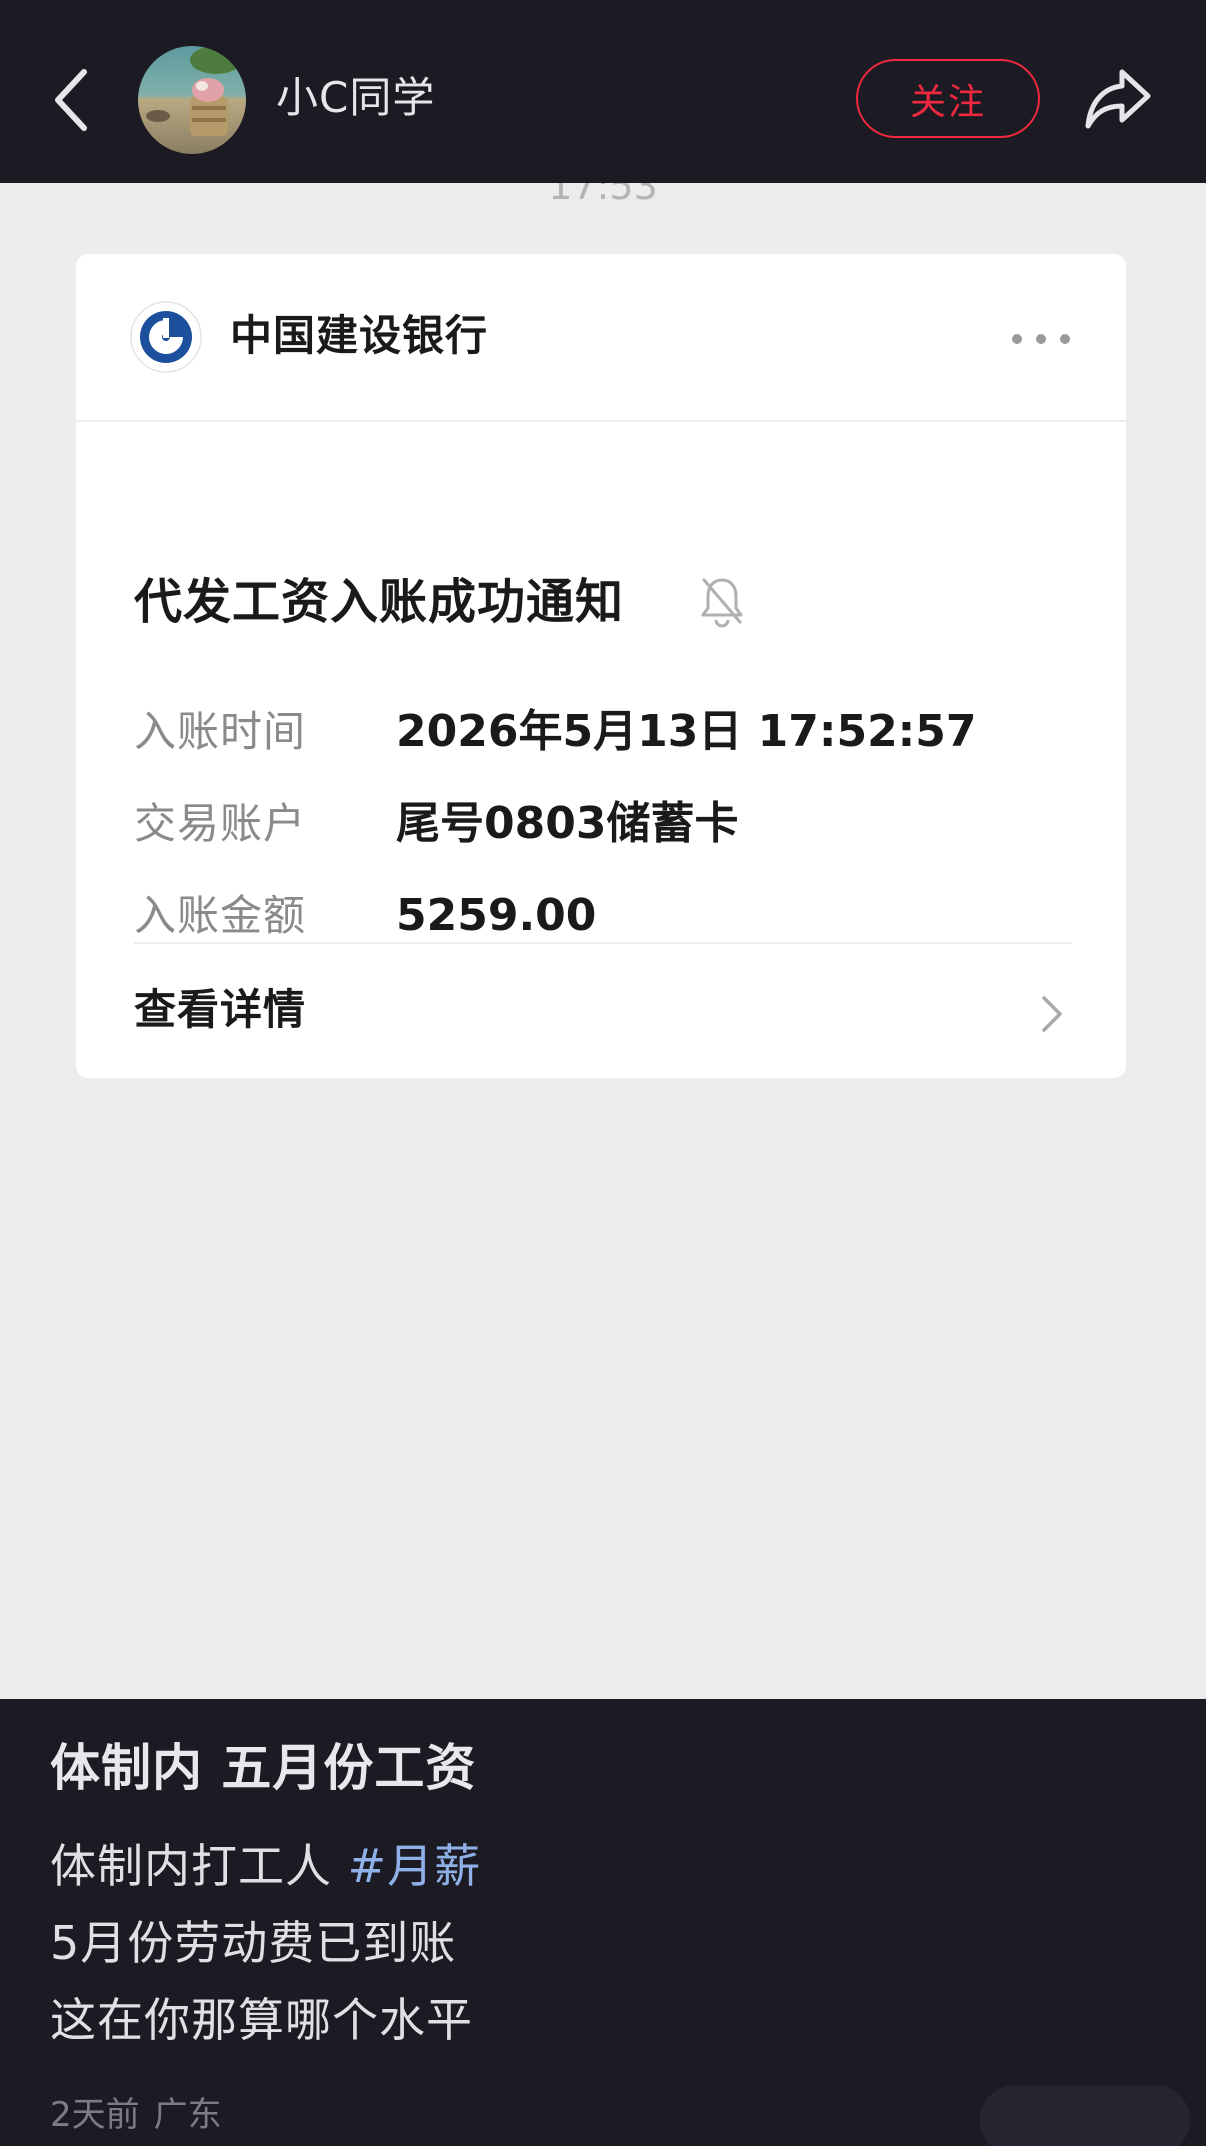  I want to click on post-body-line: 体制内打工人 #月薪, so click(265, 1866).